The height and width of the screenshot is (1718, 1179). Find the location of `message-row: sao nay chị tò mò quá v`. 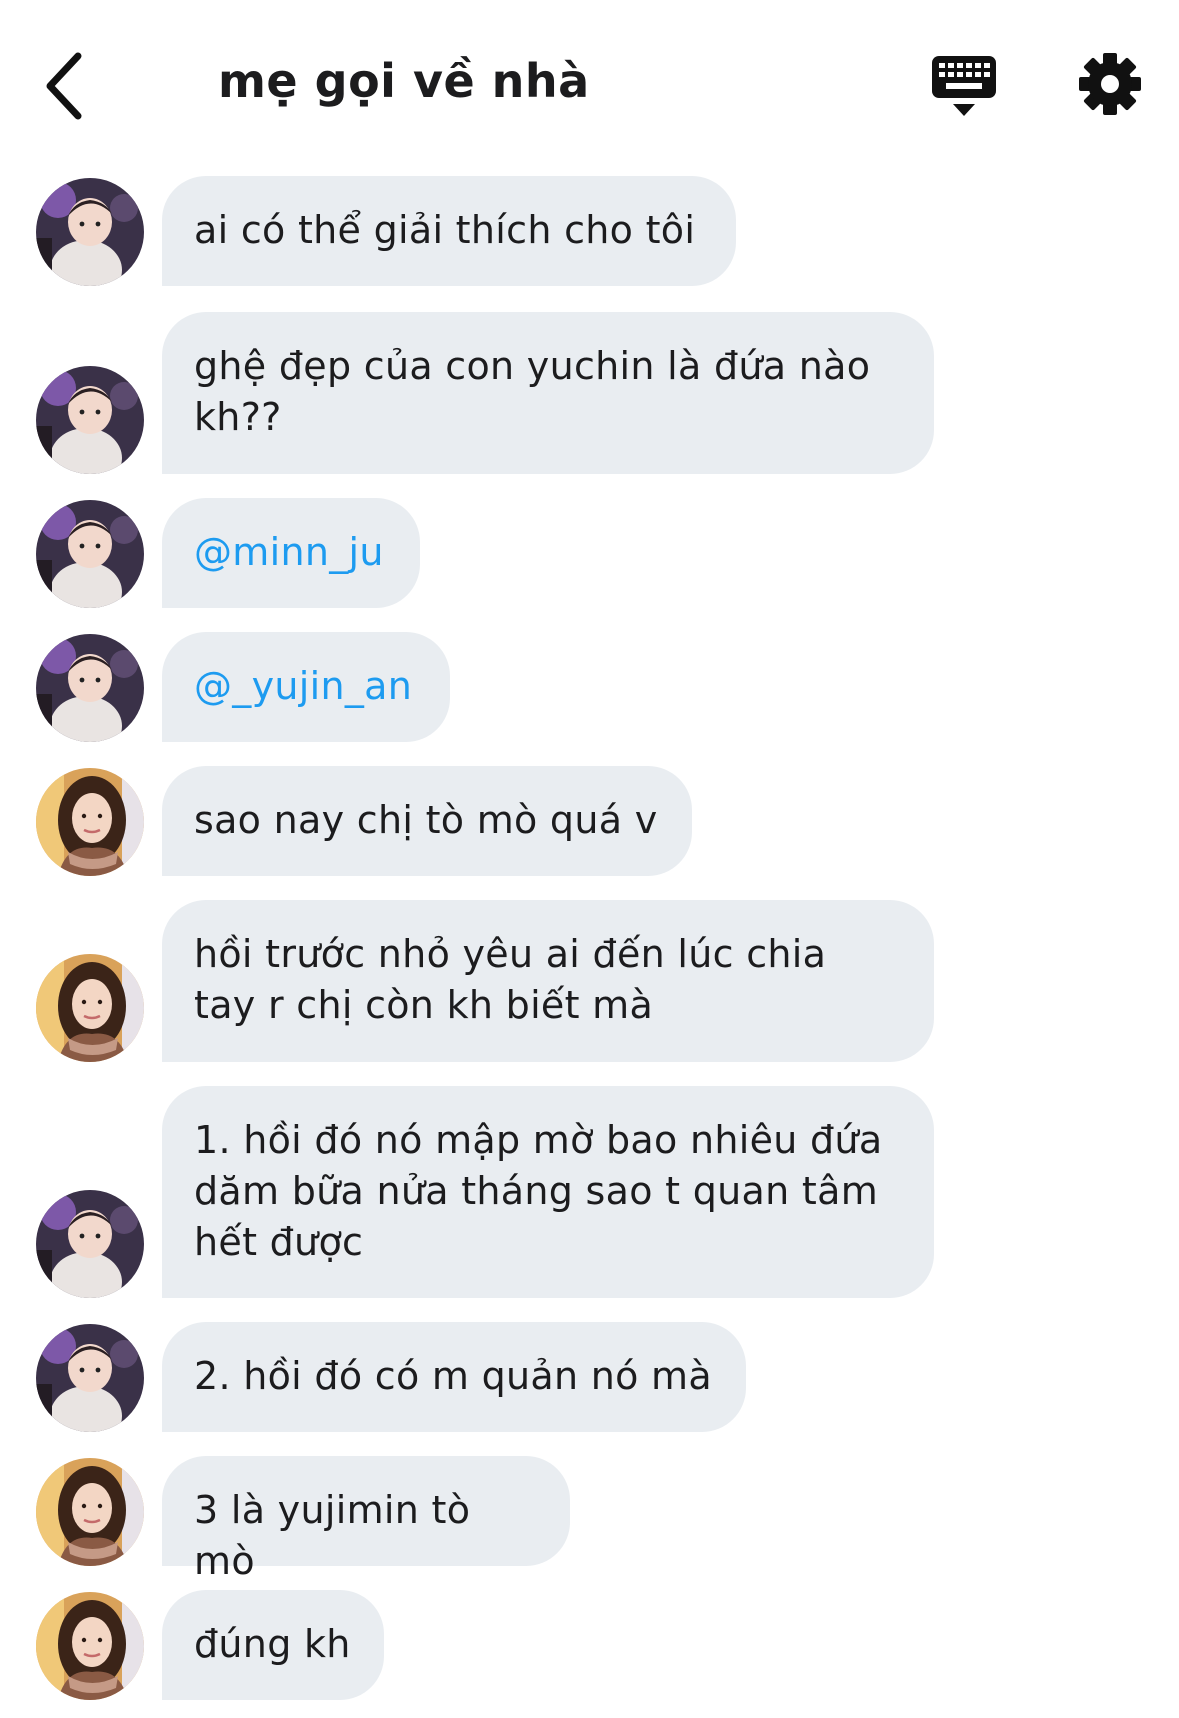

message-row: sao nay chị tò mò quá v is located at coordinates (589, 821).